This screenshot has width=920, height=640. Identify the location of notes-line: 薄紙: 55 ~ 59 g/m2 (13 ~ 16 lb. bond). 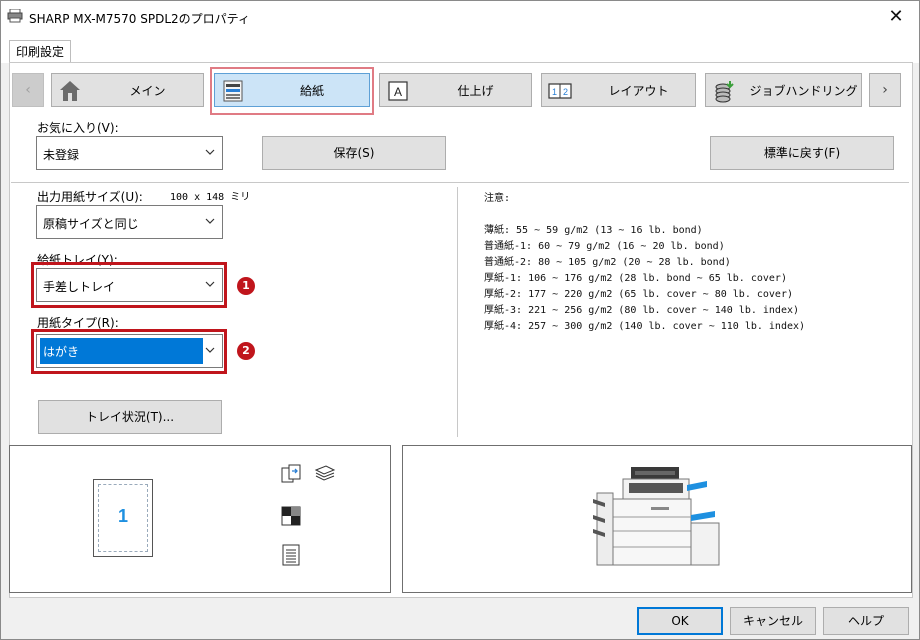
(593, 230).